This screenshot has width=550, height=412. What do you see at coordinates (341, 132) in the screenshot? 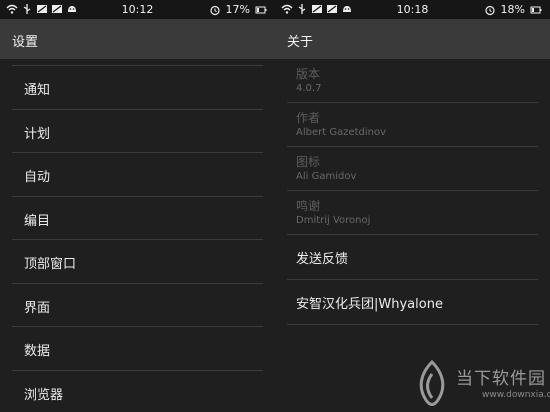
I see `info-value: Albert Gazetdinov` at bounding box center [341, 132].